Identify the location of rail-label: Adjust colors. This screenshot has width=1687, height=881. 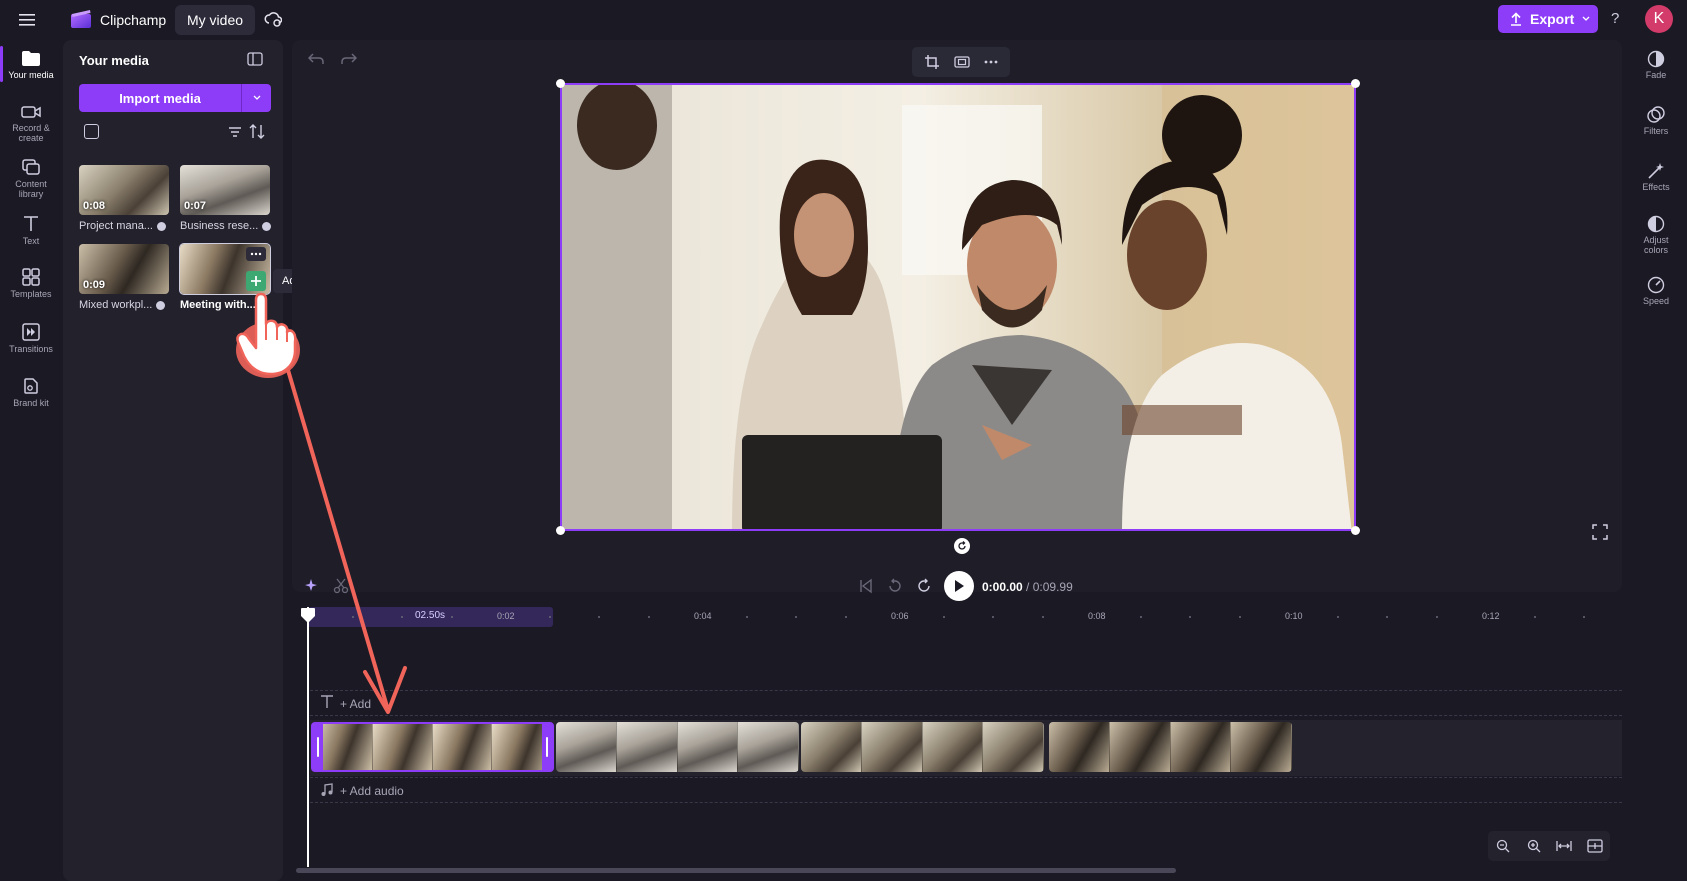
(1656, 245).